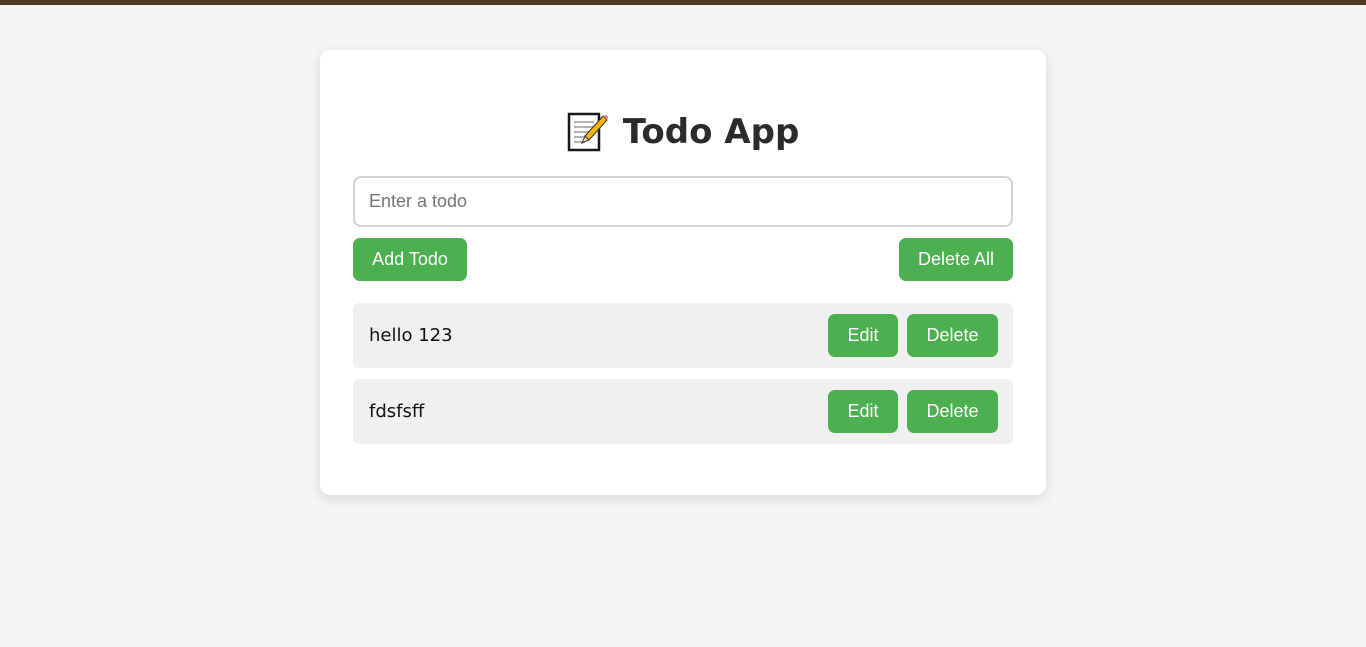 The height and width of the screenshot is (647, 1366). I want to click on top-bar, so click(683, 2).